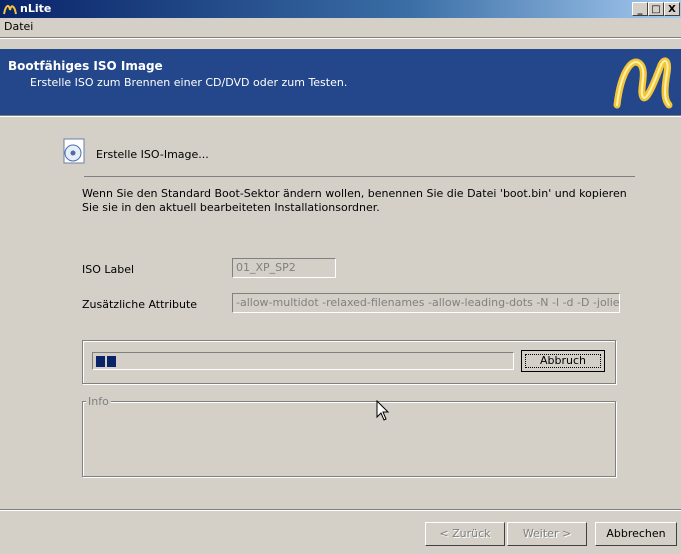 The width and height of the screenshot is (681, 554). What do you see at coordinates (18, 26) in the screenshot?
I see `menu-item-datei: Datei` at bounding box center [18, 26].